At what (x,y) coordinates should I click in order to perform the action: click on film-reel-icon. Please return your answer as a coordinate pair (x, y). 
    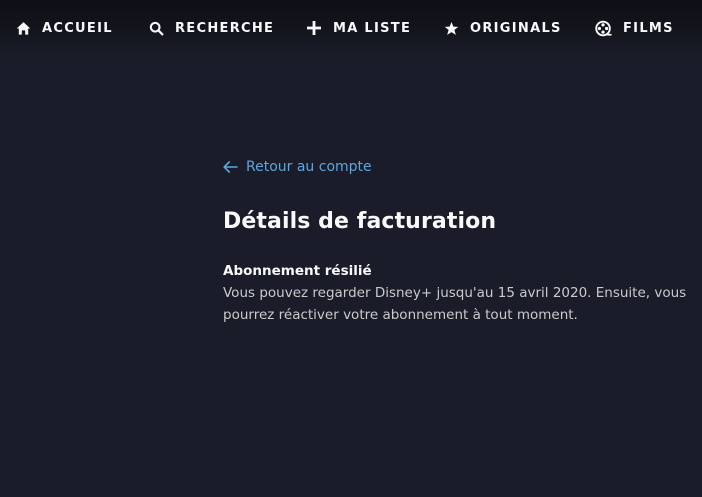
    Looking at the image, I should click on (603, 28).